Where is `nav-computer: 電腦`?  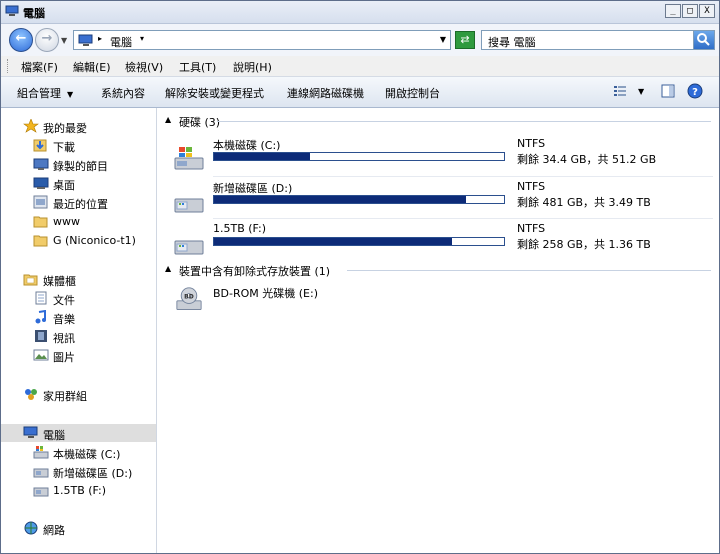
nav-computer: 電腦 is located at coordinates (78, 433).